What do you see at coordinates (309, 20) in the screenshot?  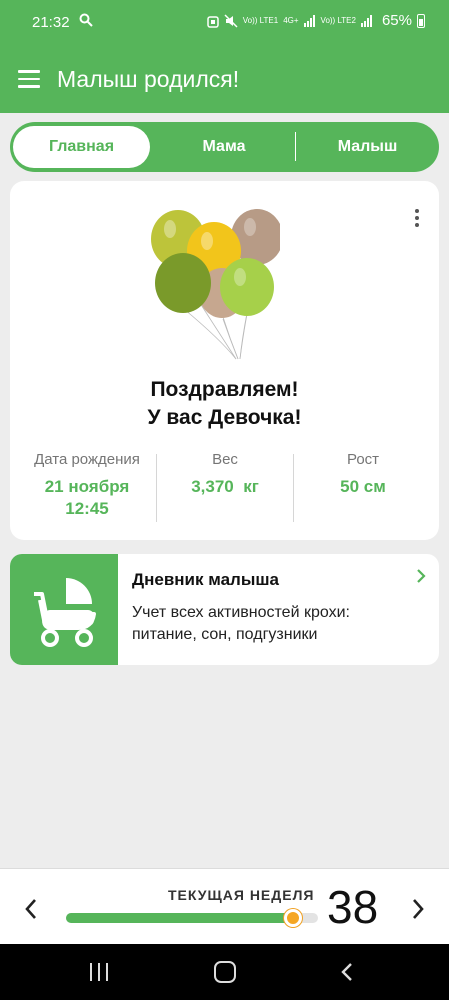 I see `signal-icon` at bounding box center [309, 20].